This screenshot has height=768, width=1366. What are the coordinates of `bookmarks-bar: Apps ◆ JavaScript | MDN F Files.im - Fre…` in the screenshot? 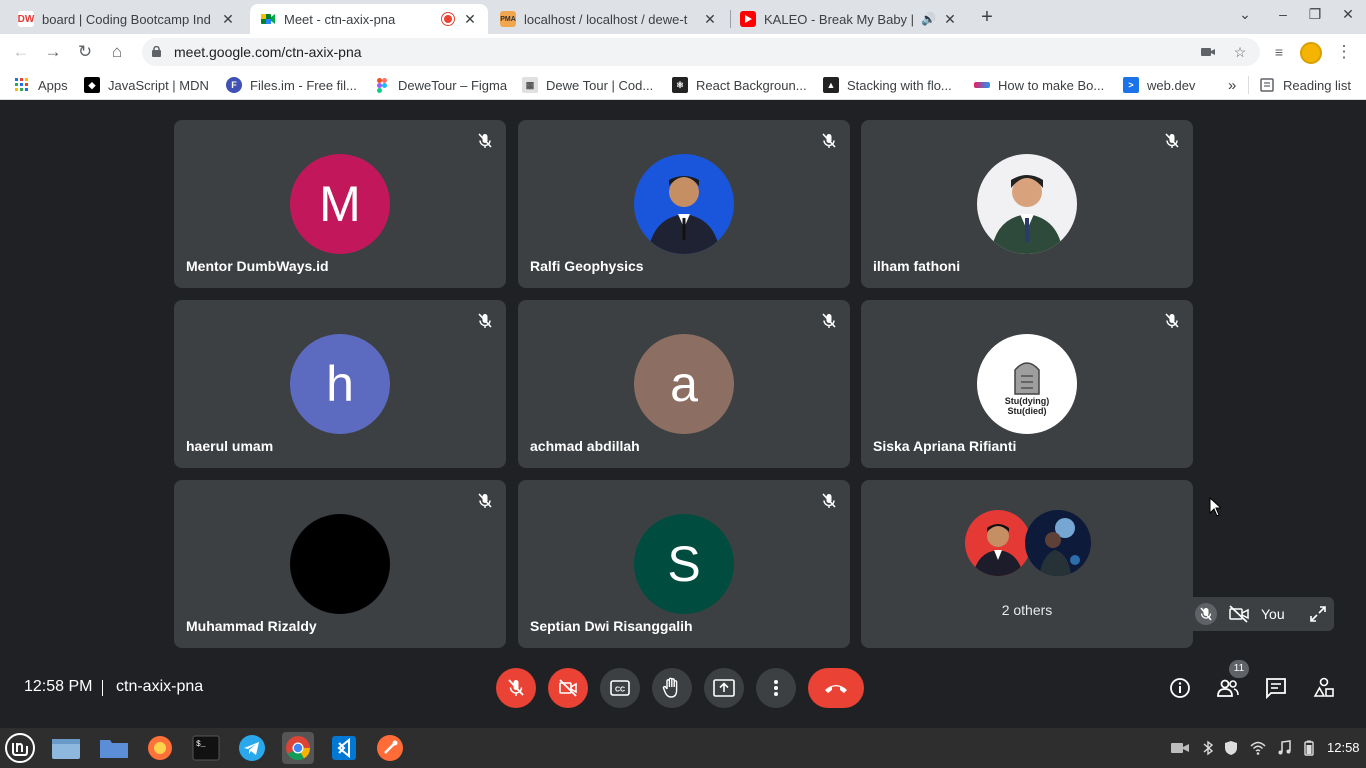 It's located at (683, 85).